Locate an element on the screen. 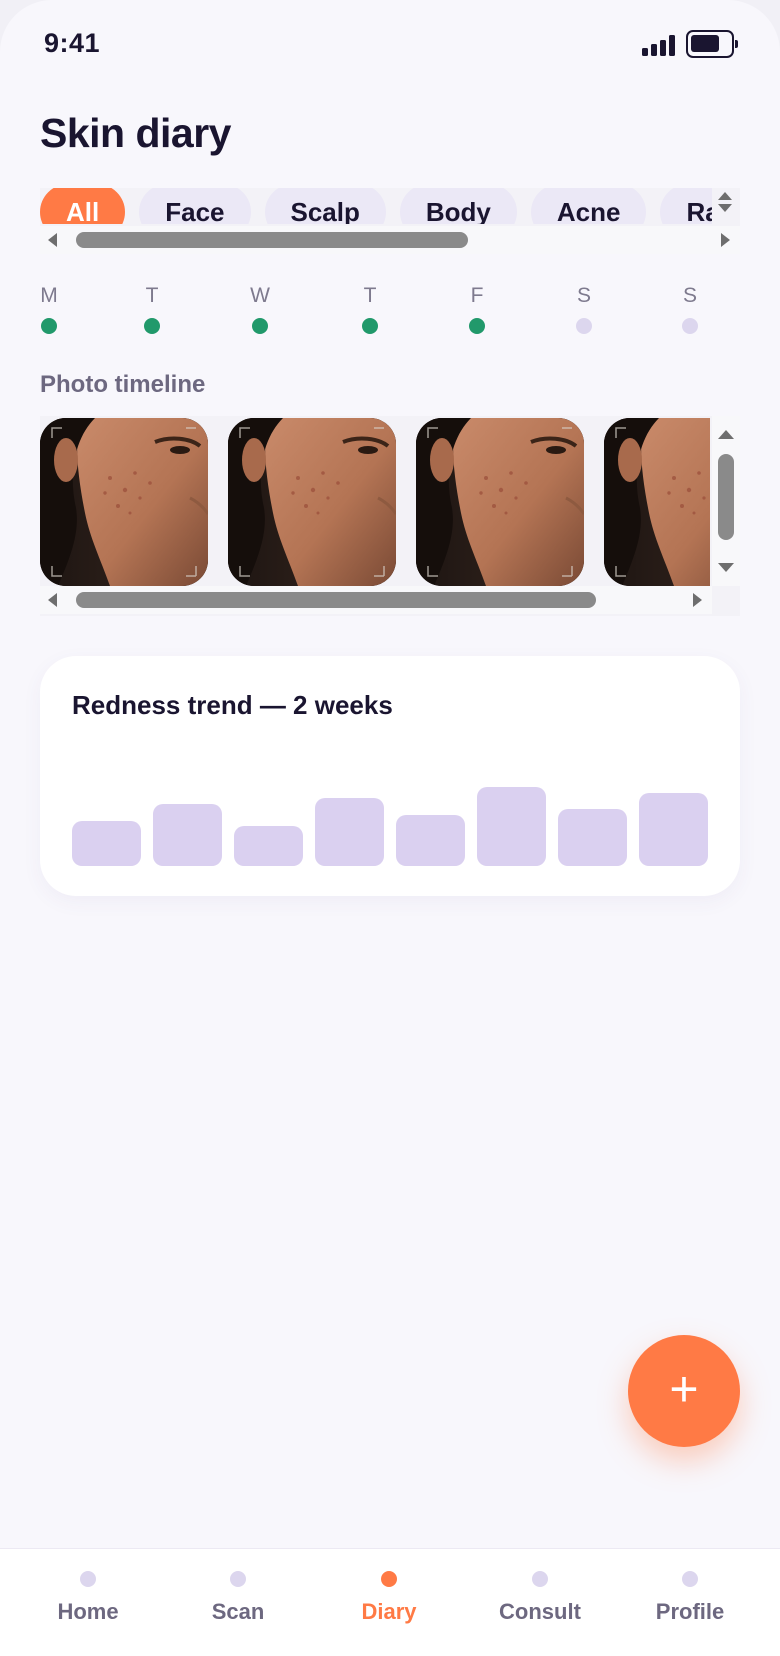 This screenshot has height=1656, width=780. photo-timeline-scroller is located at coordinates (390, 516).